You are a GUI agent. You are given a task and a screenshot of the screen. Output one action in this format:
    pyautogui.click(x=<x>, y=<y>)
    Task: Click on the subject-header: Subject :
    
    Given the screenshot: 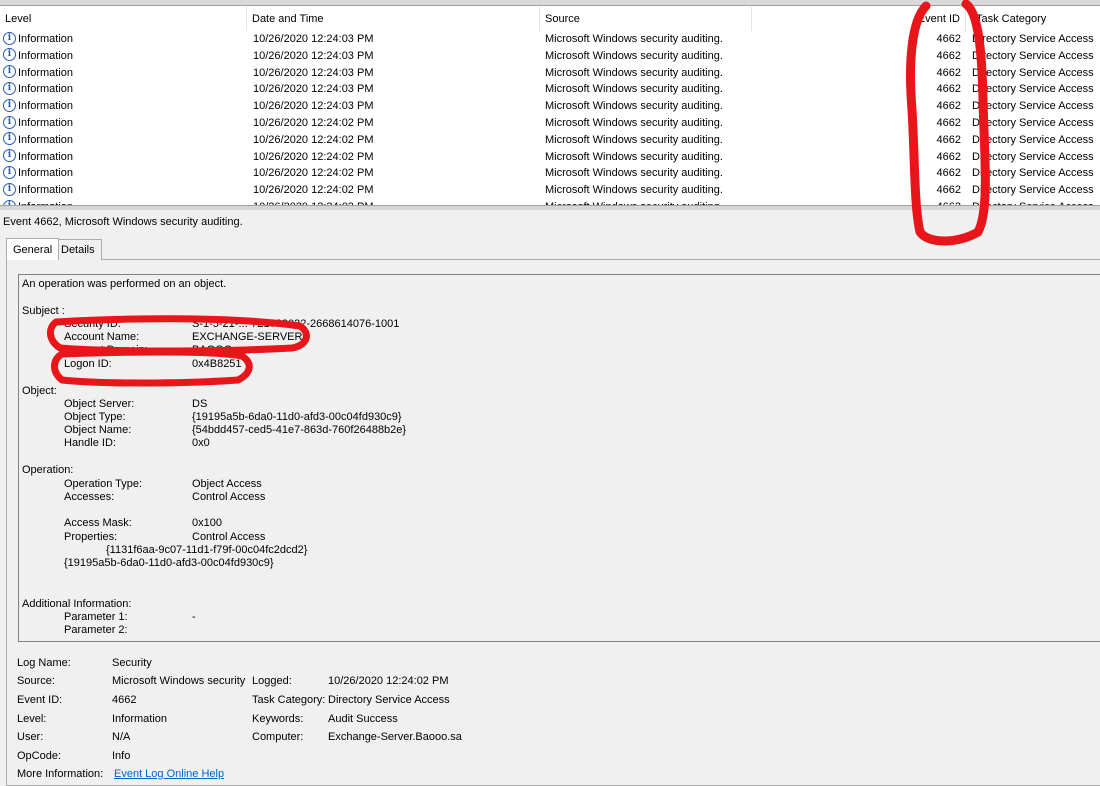 What is the action you would take?
    pyautogui.click(x=43, y=311)
    